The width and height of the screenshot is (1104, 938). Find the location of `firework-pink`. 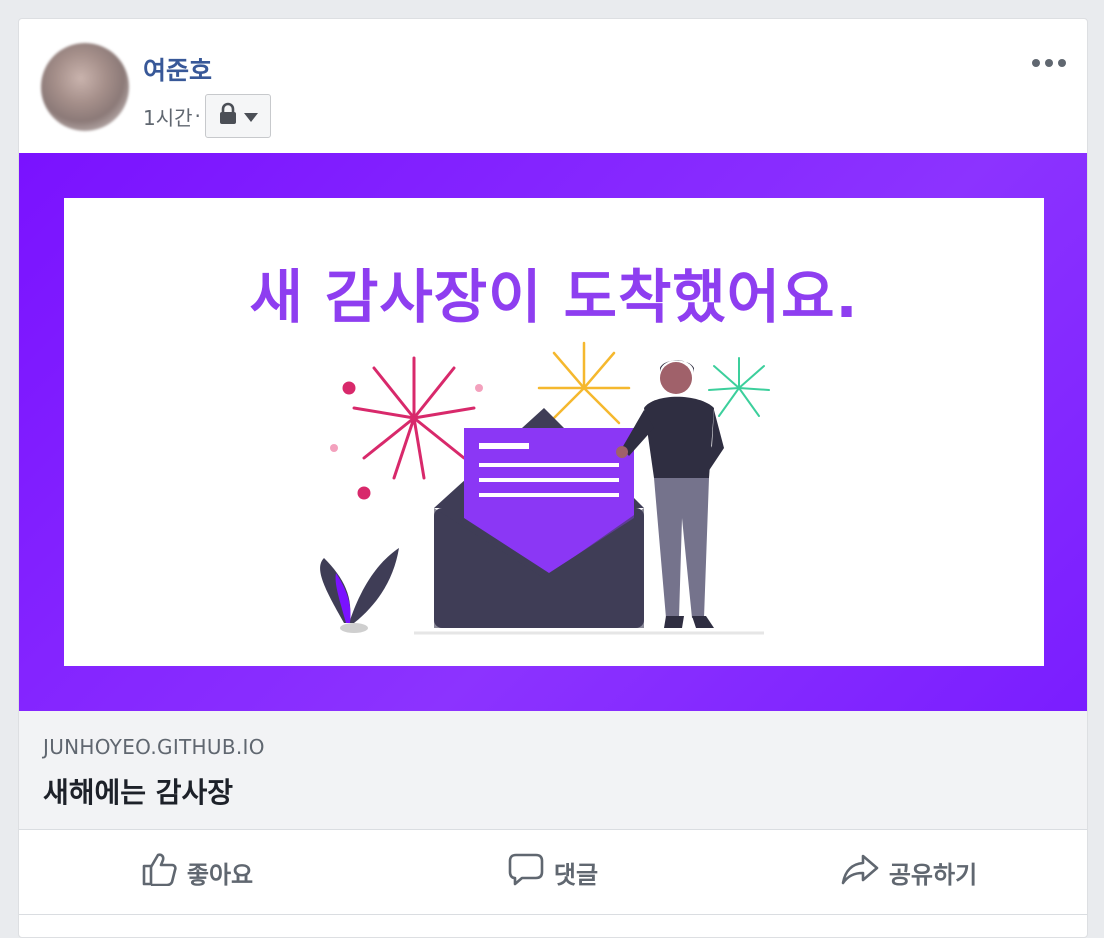

firework-pink is located at coordinates (406, 428).